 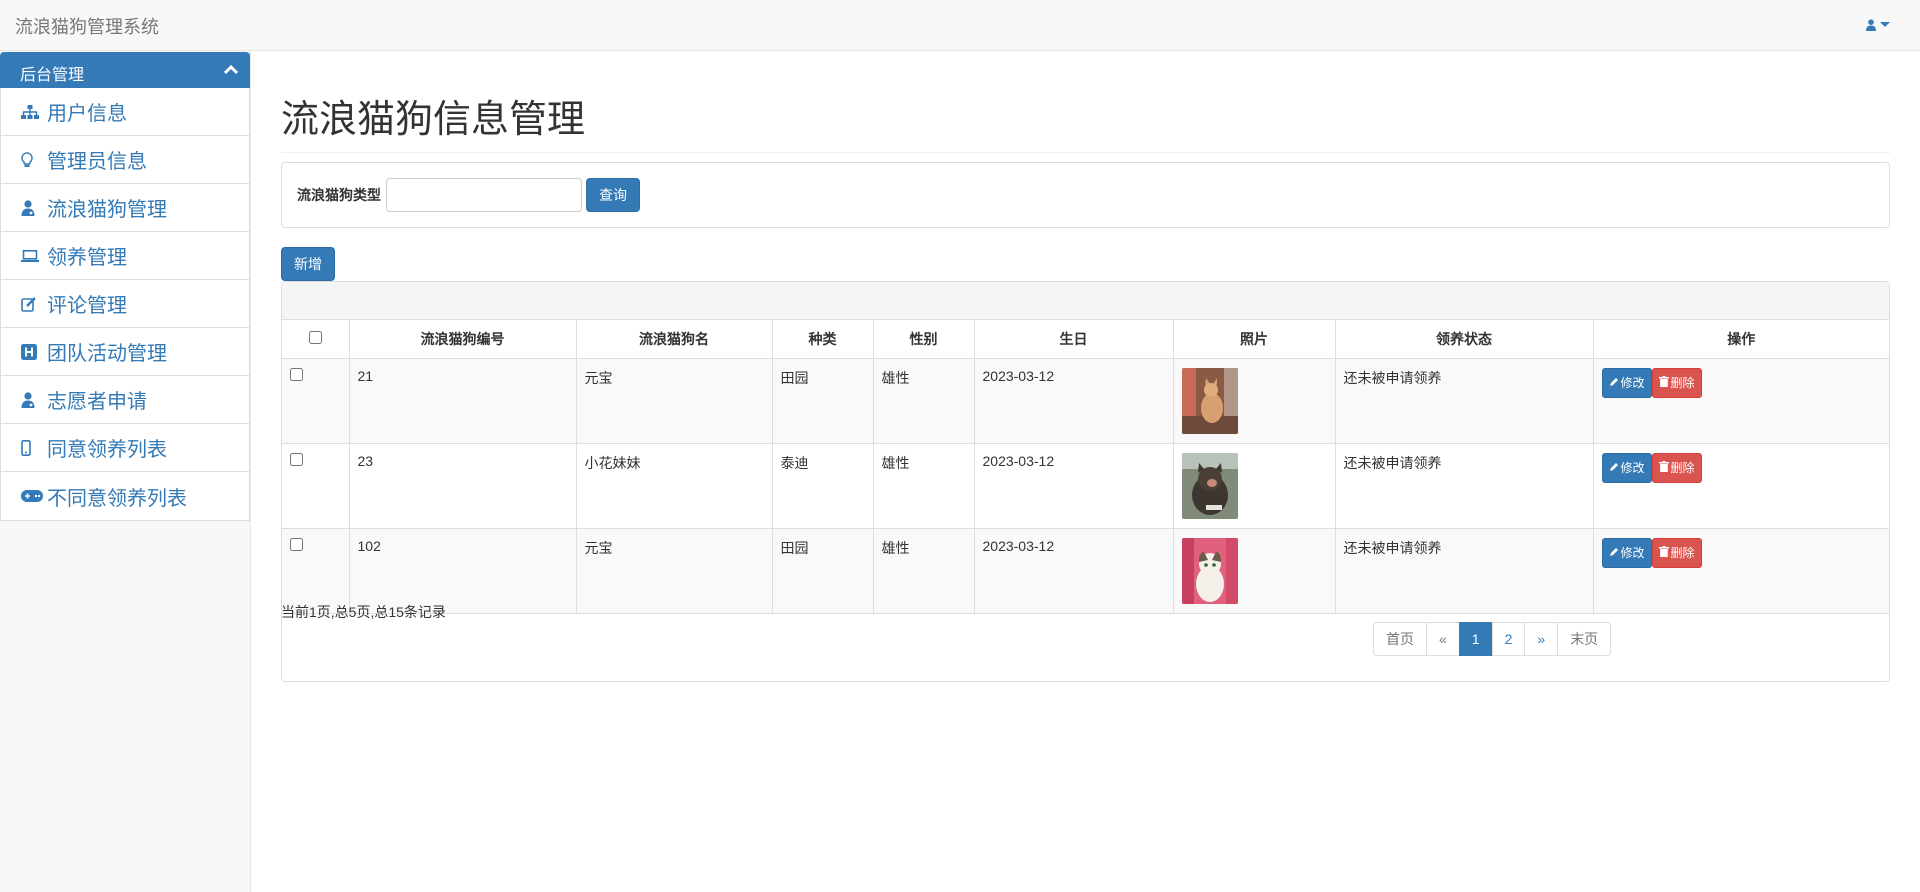 I want to click on laptop-icon, so click(x=34, y=255).